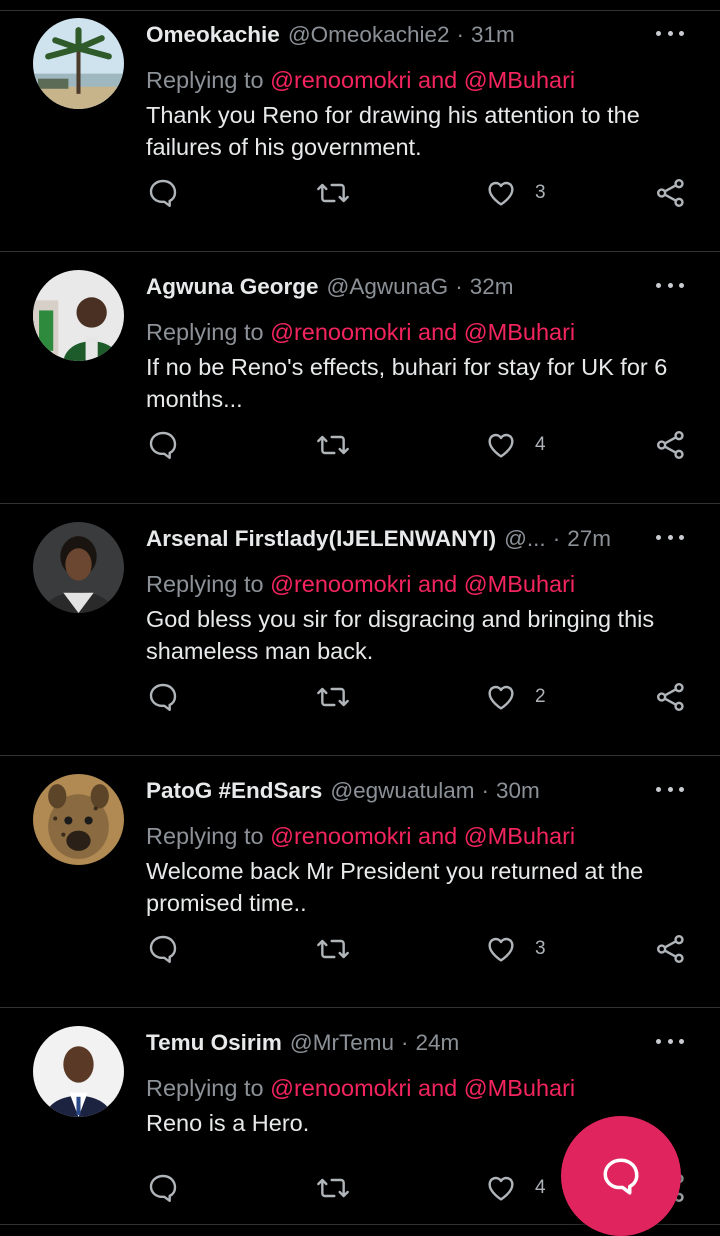  I want to click on display-name: Omeokachie, so click(213, 35).